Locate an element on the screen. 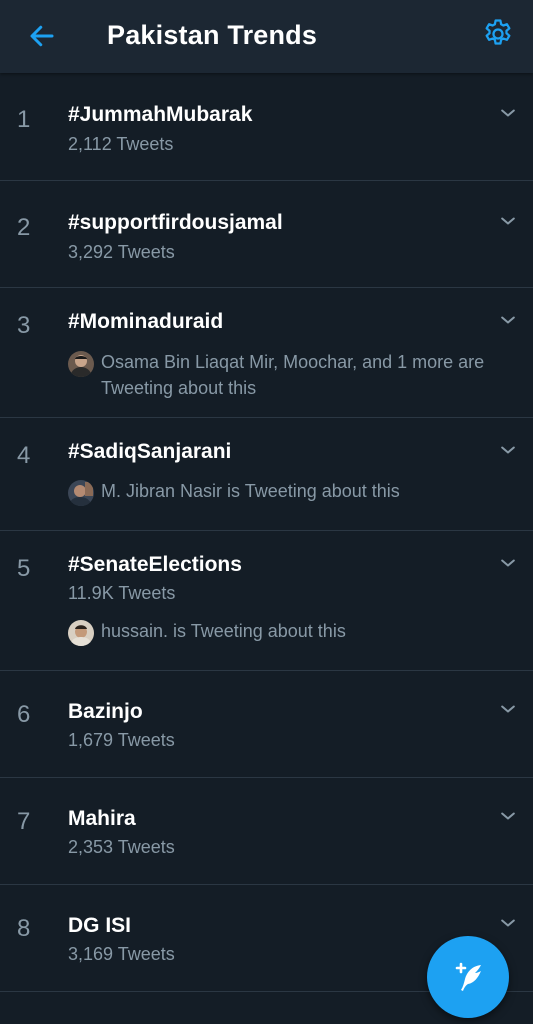 The height and width of the screenshot is (1024, 533). trend-rank: 4 is located at coordinates (24, 455).